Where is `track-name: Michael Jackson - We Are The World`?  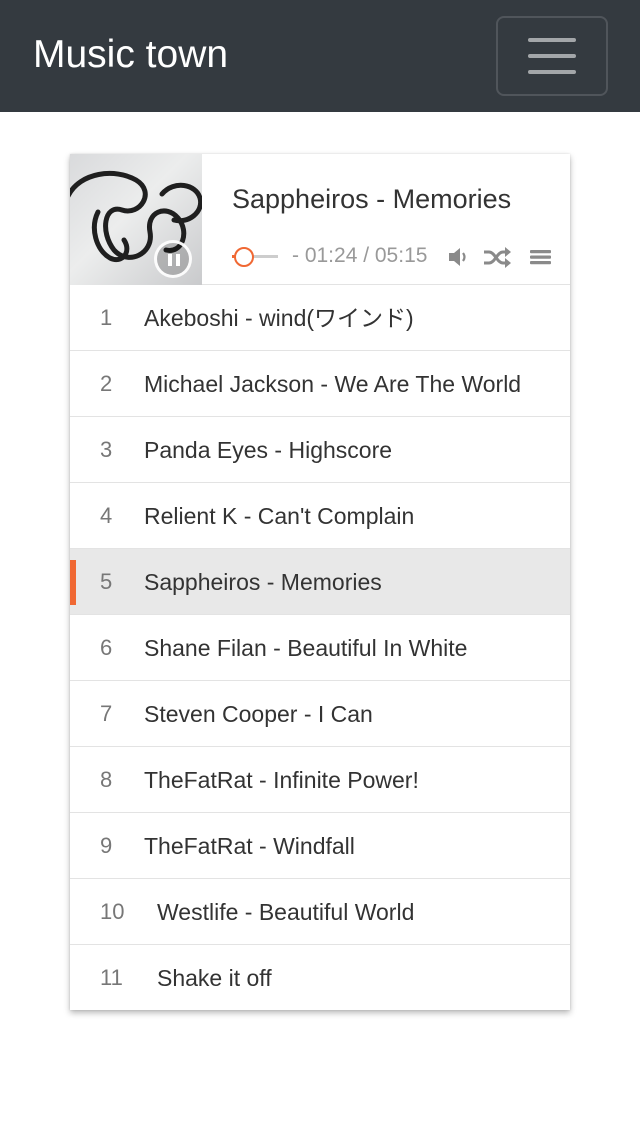 track-name: Michael Jackson - We Are The World is located at coordinates (333, 384).